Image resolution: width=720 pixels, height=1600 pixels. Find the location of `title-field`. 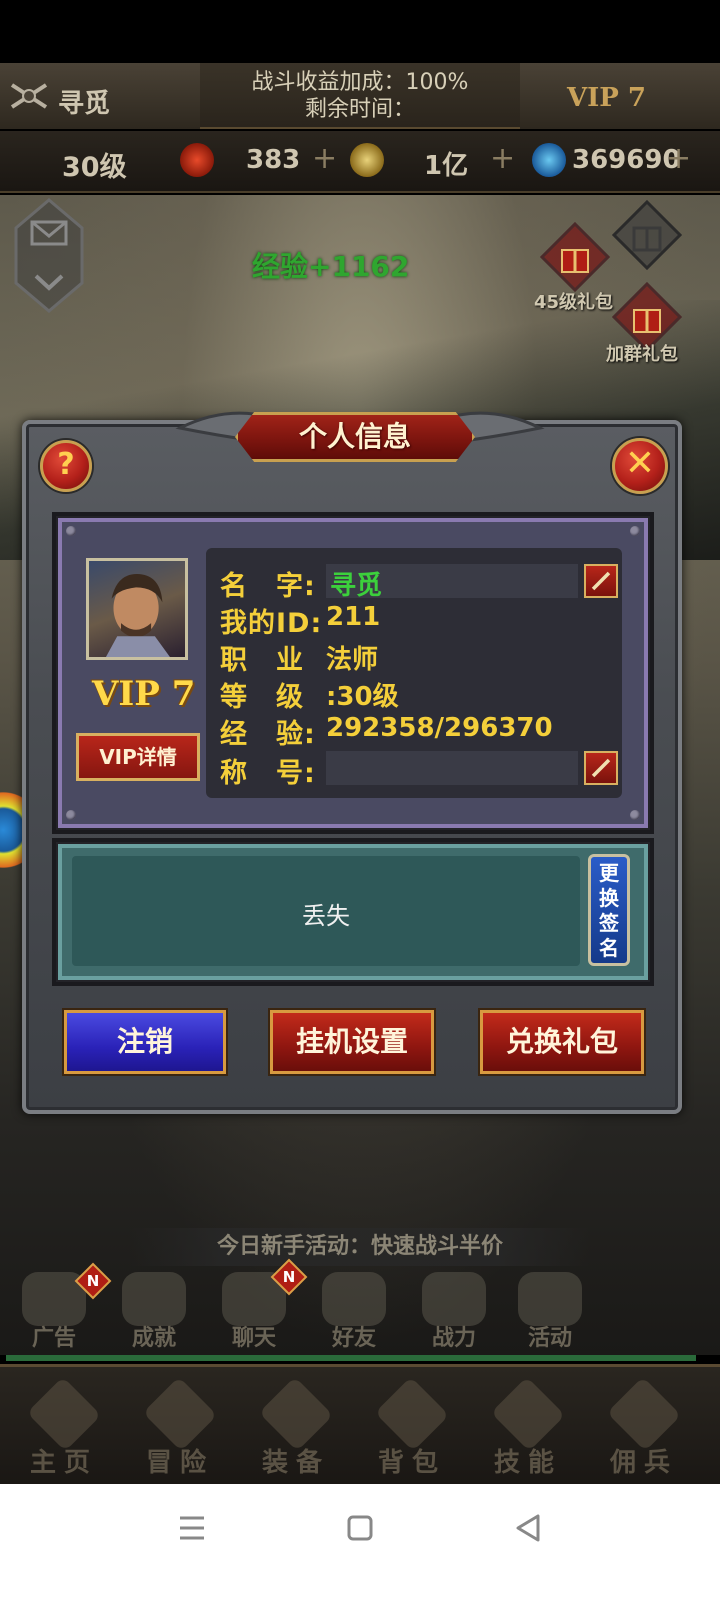

title-field is located at coordinates (452, 768).